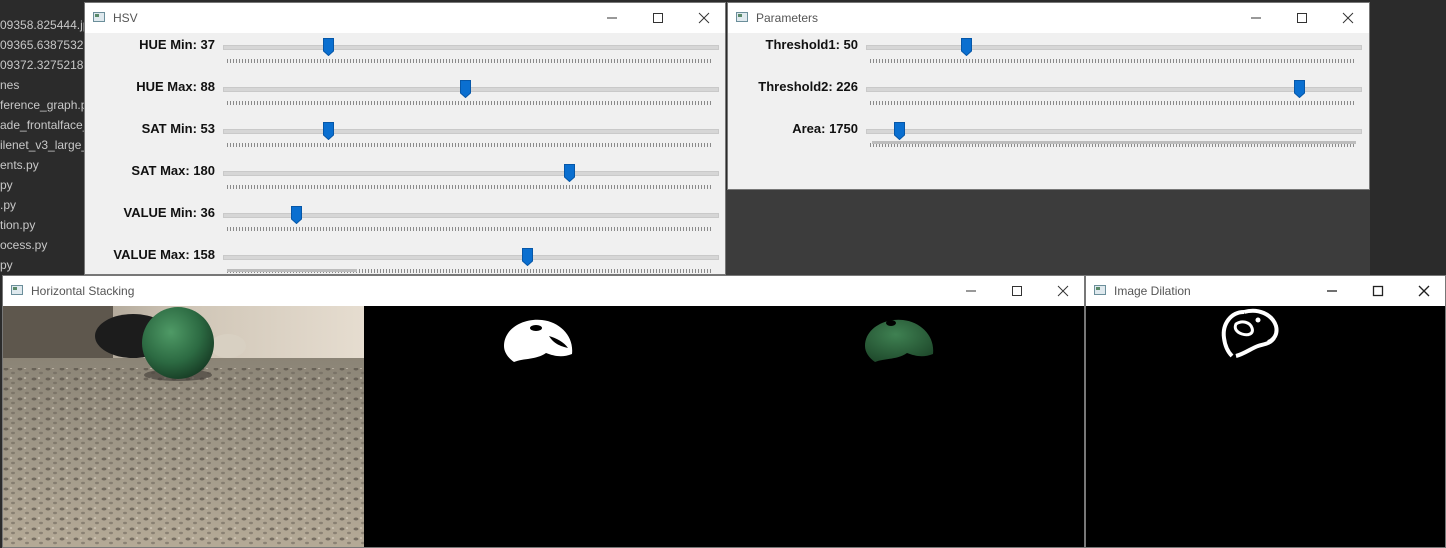 The image size is (1446, 548). What do you see at coordinates (8, 205) in the screenshot?
I see `background-file-item: .py` at bounding box center [8, 205].